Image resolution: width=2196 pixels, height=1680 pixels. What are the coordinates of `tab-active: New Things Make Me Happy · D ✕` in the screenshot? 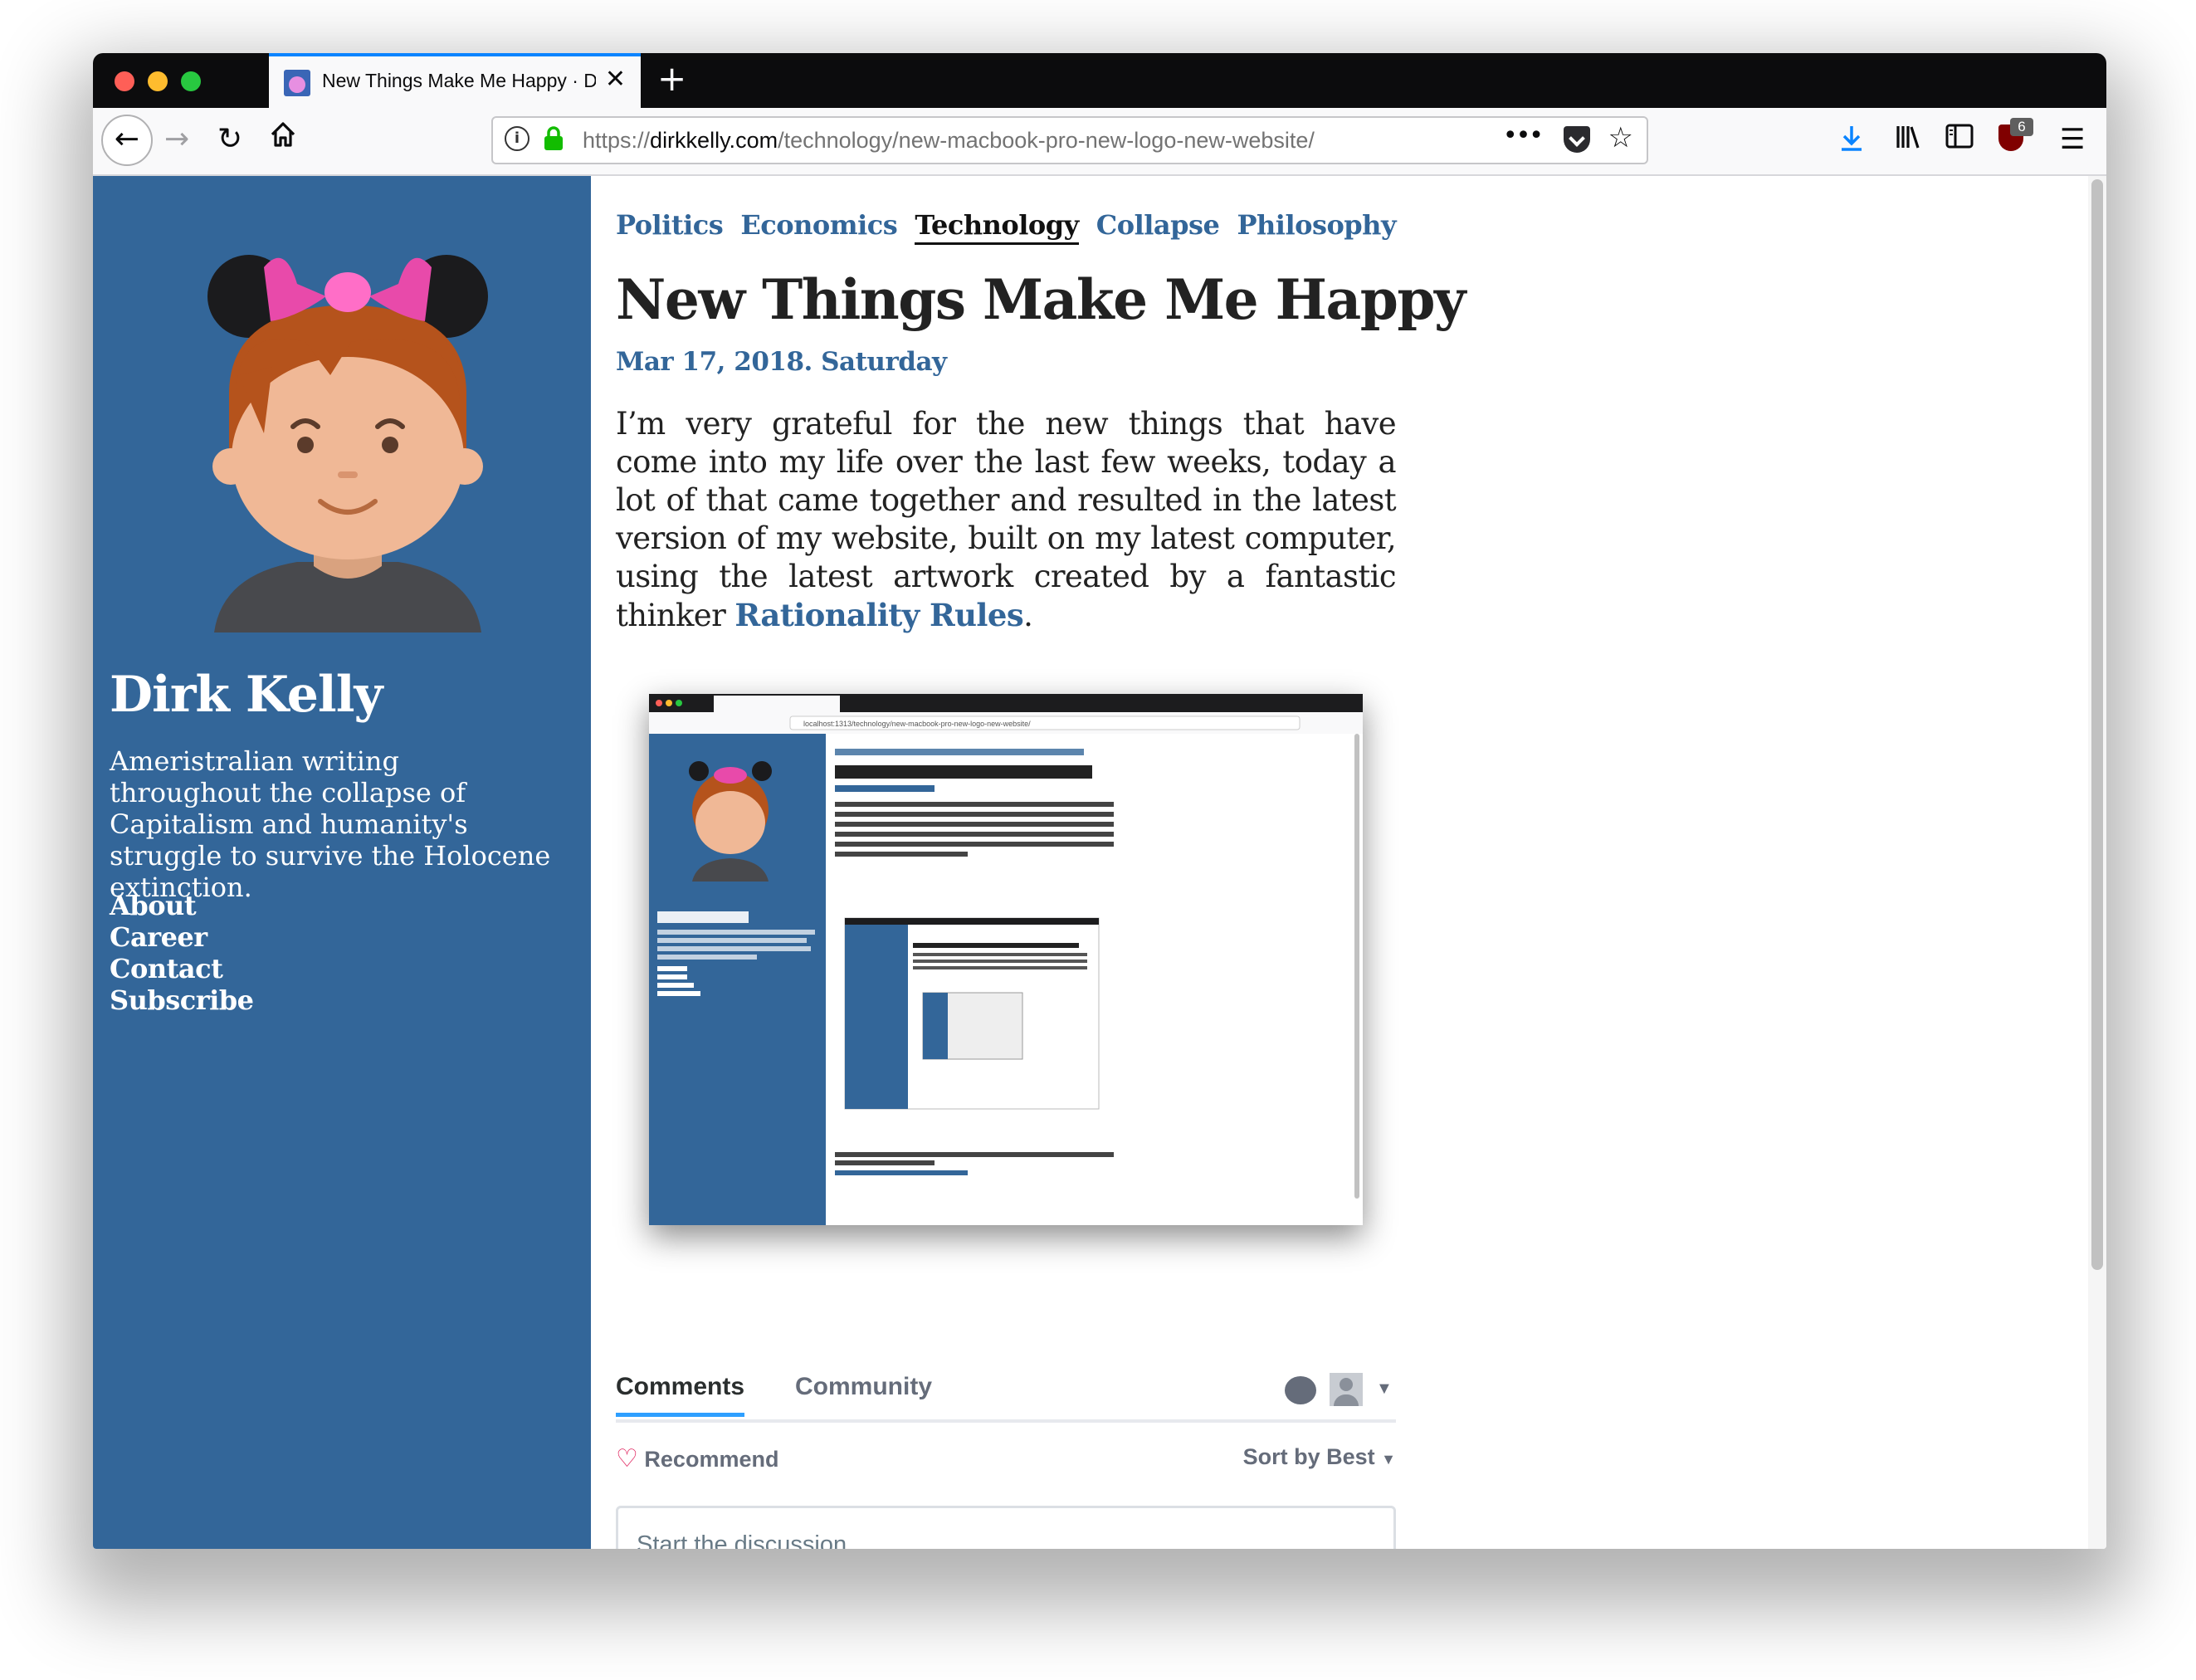 It's located at (455, 80).